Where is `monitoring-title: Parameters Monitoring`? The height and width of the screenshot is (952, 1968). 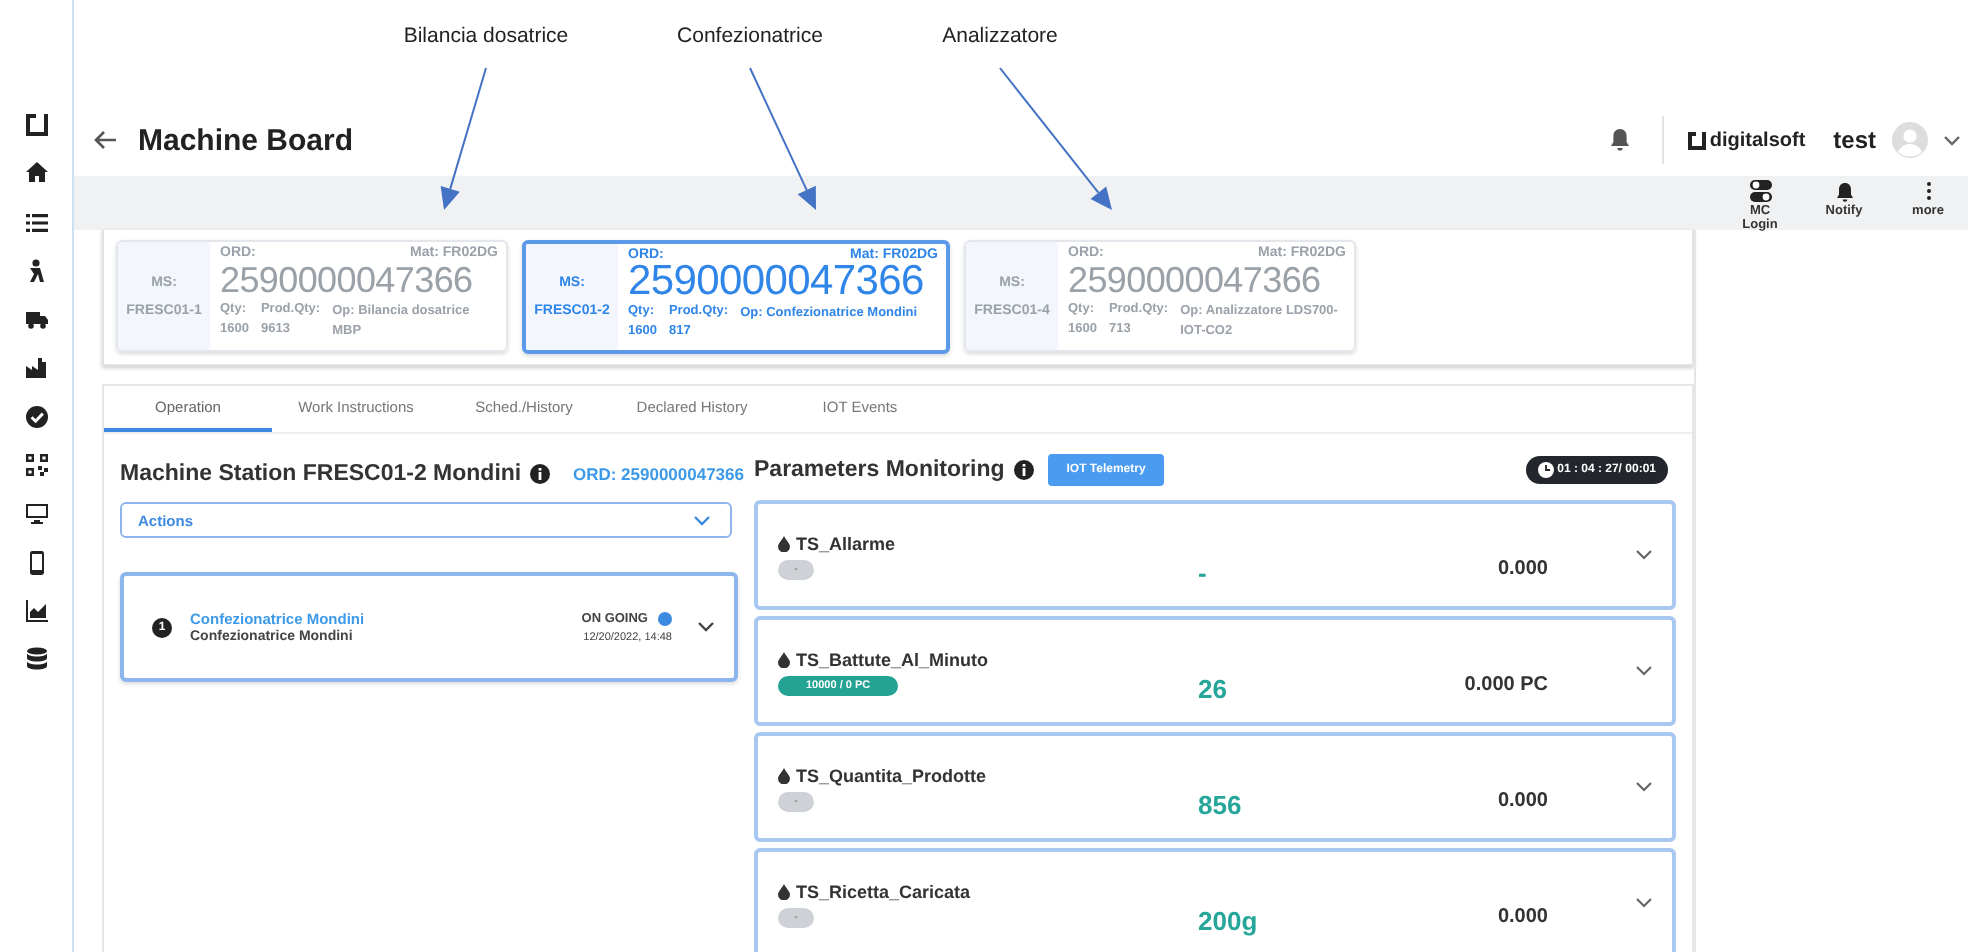
monitoring-title: Parameters Monitoring is located at coordinates (879, 470).